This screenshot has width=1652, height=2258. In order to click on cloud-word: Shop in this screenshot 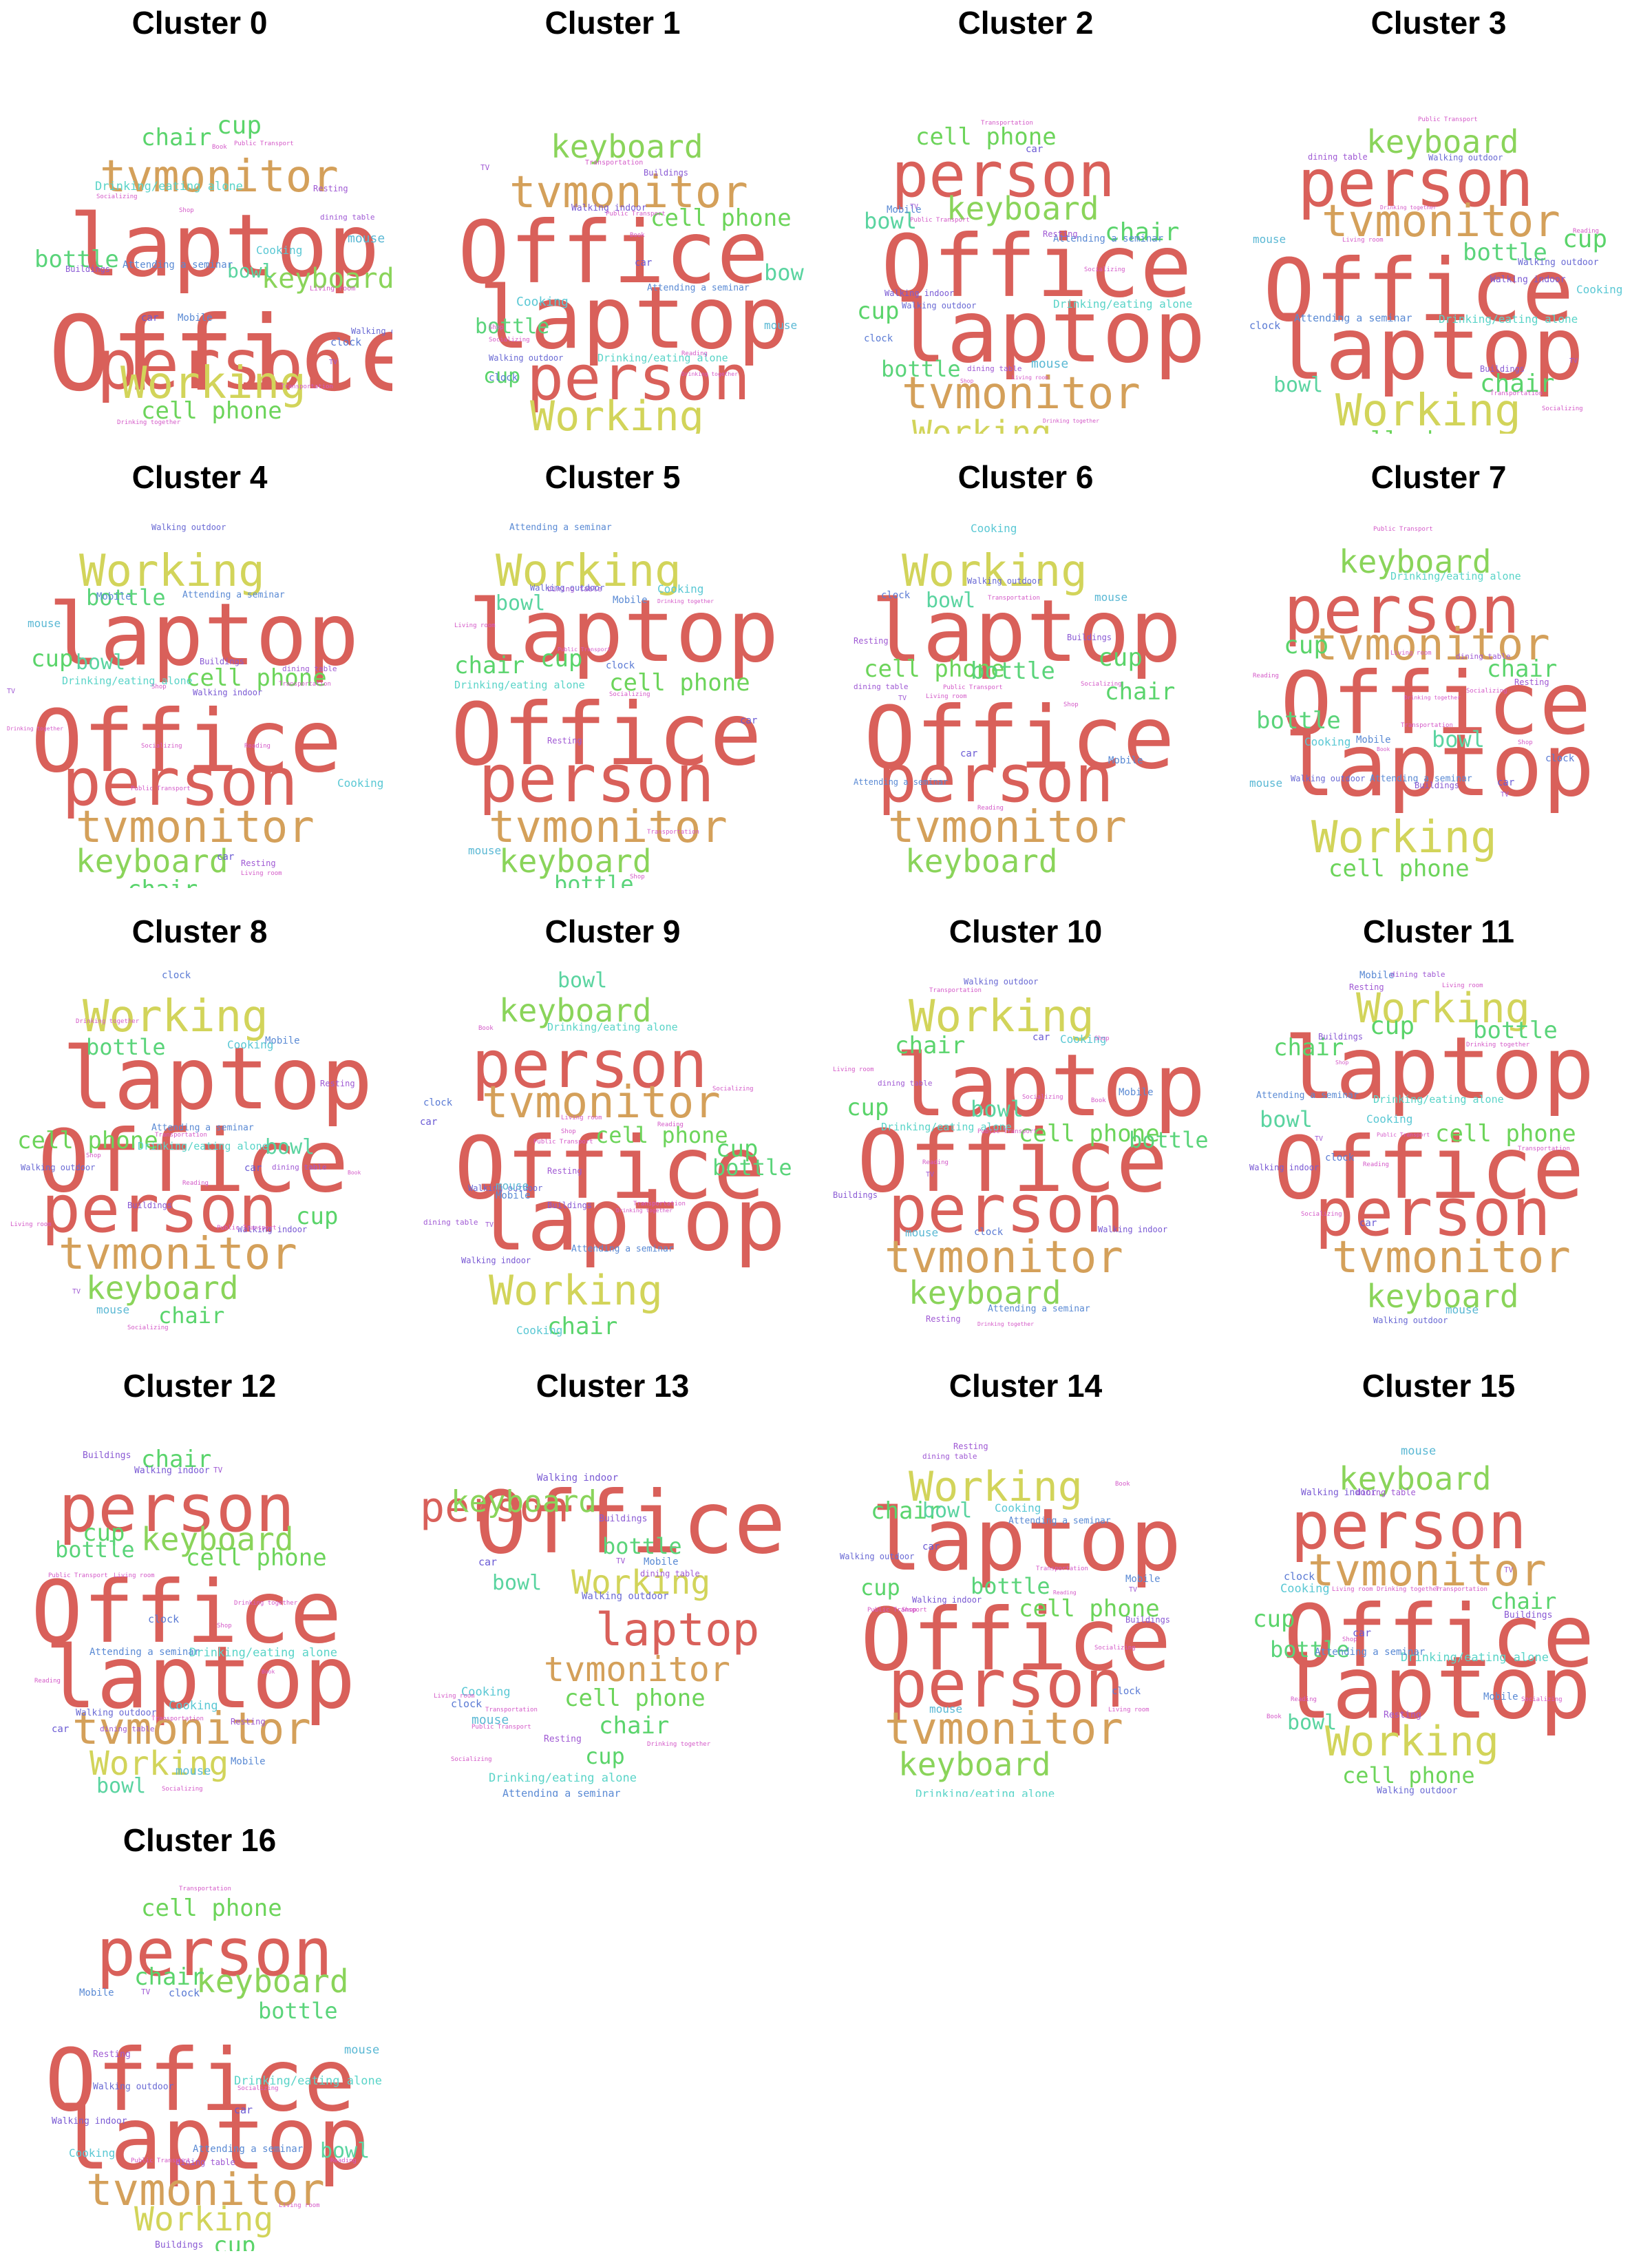, I will do `click(94, 1155)`.